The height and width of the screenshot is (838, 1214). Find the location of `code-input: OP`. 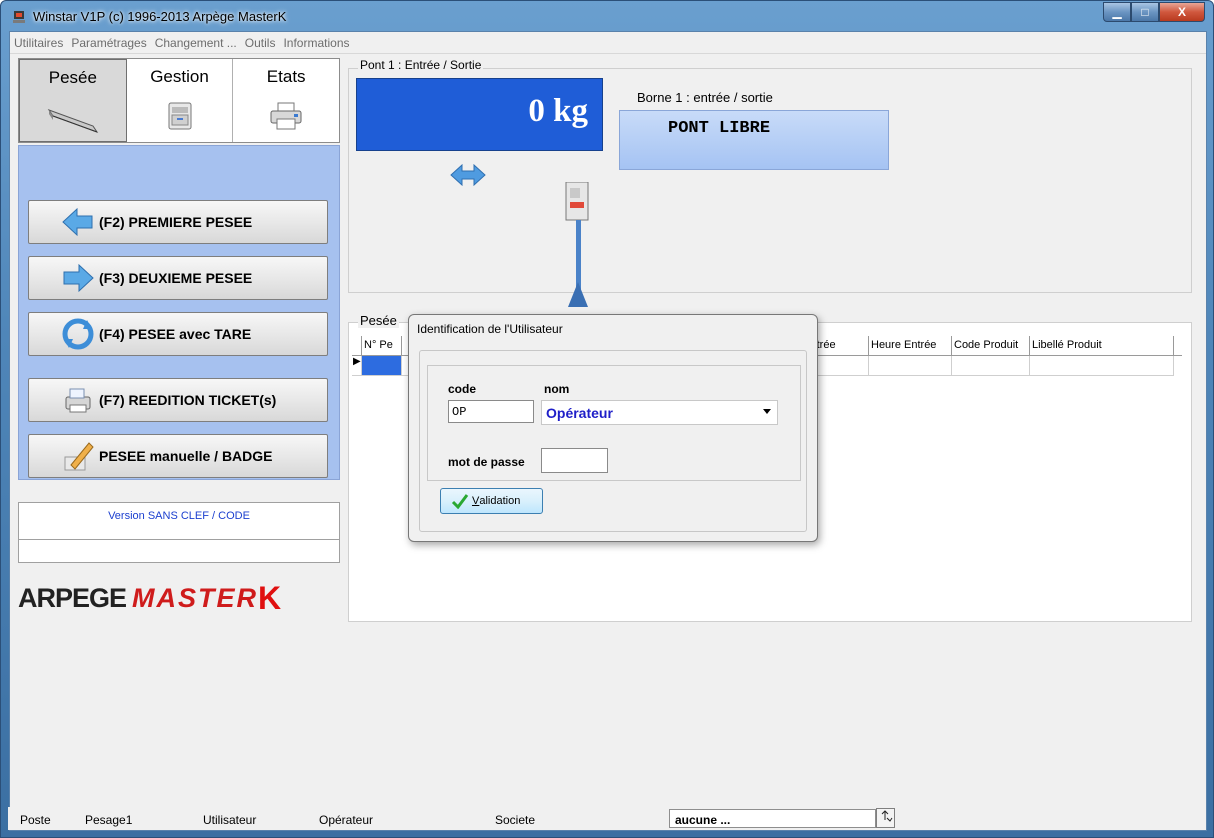

code-input: OP is located at coordinates (491, 411).